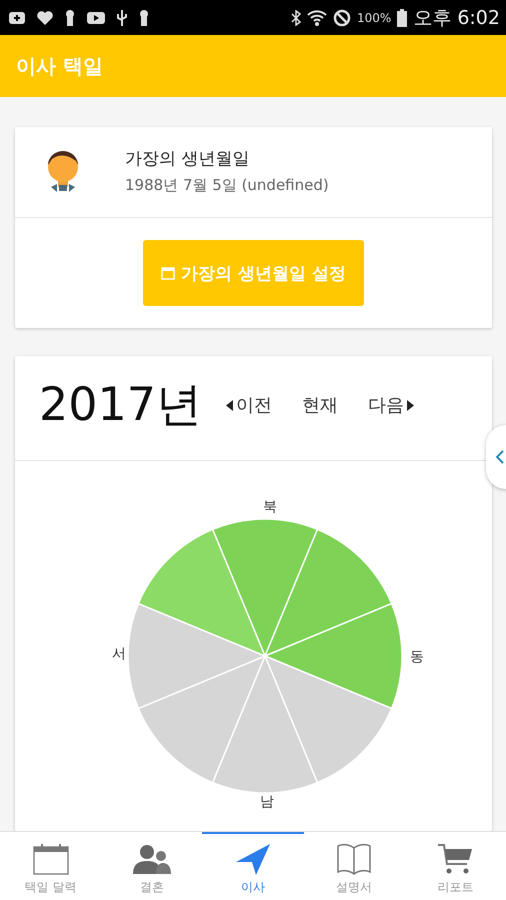 This screenshot has height=900, width=506. What do you see at coordinates (270, 507) in the screenshot?
I see `direction-label: 북` at bounding box center [270, 507].